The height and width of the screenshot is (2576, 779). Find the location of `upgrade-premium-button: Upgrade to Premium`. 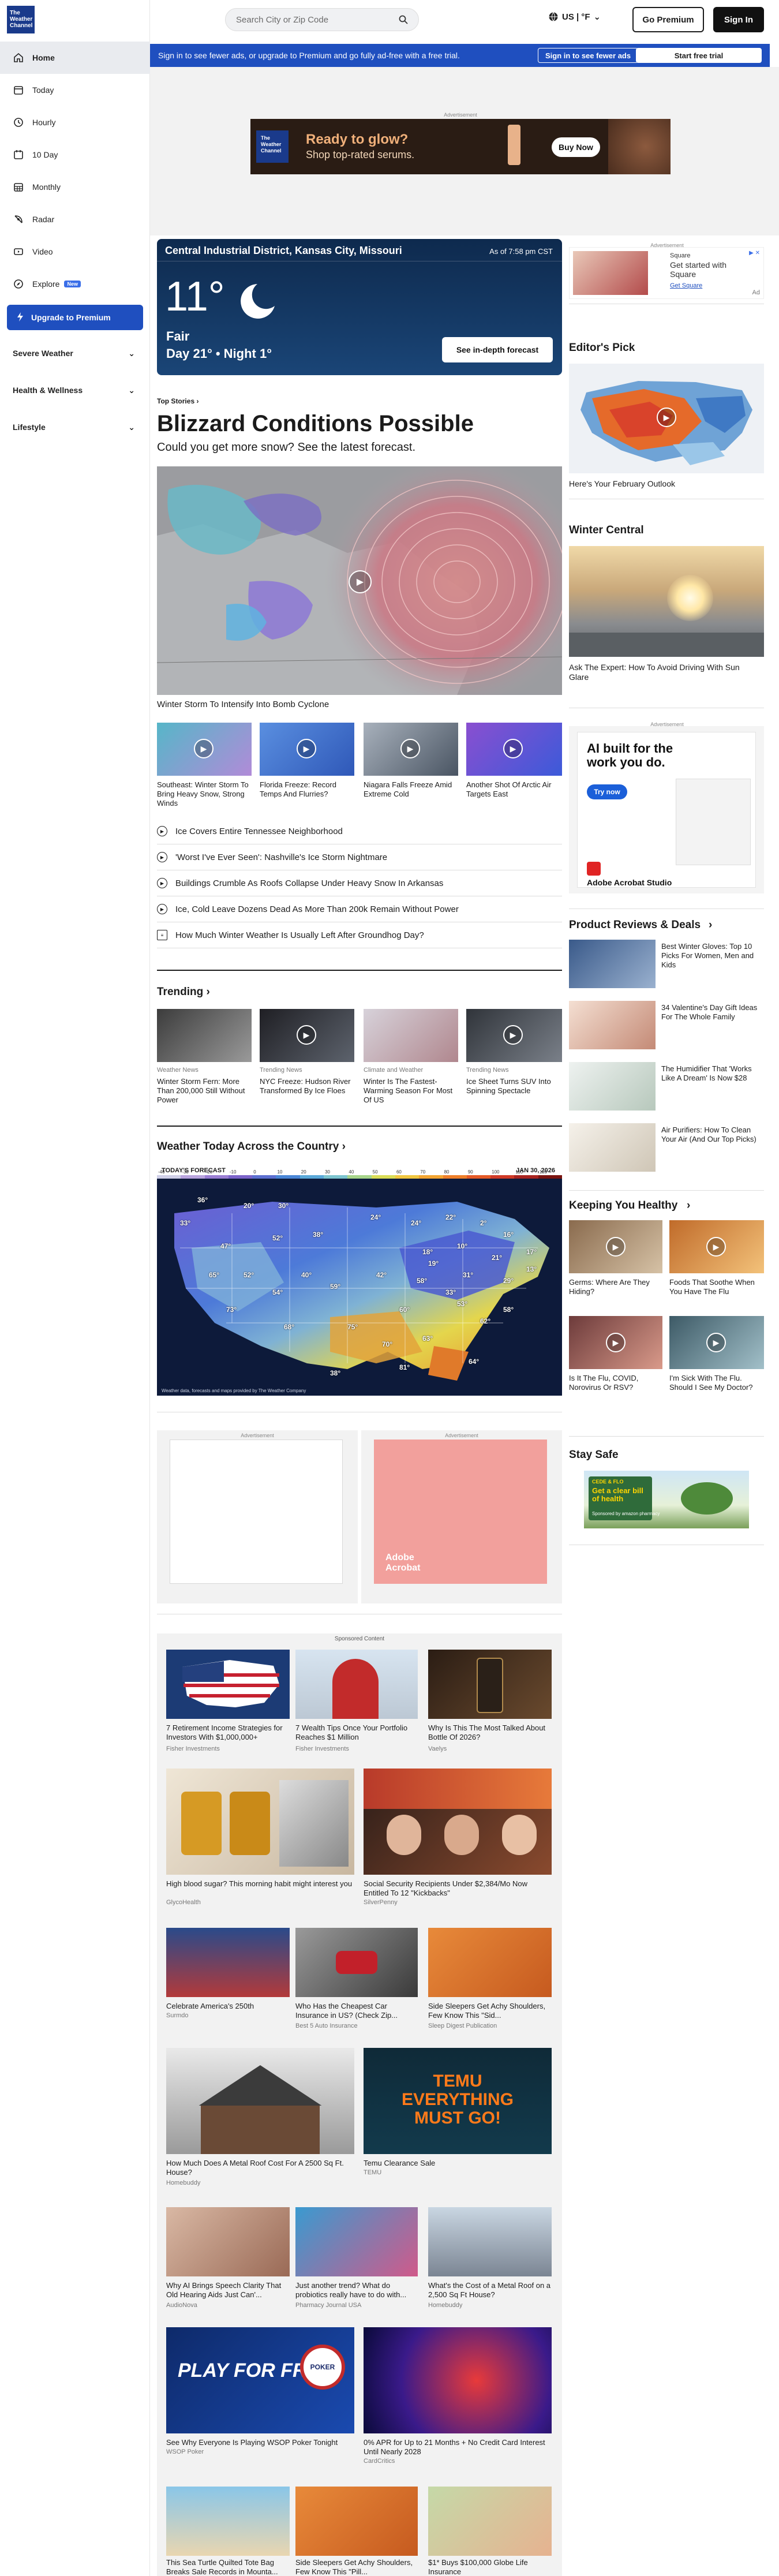

upgrade-premium-button: Upgrade to Premium is located at coordinates (75, 317).